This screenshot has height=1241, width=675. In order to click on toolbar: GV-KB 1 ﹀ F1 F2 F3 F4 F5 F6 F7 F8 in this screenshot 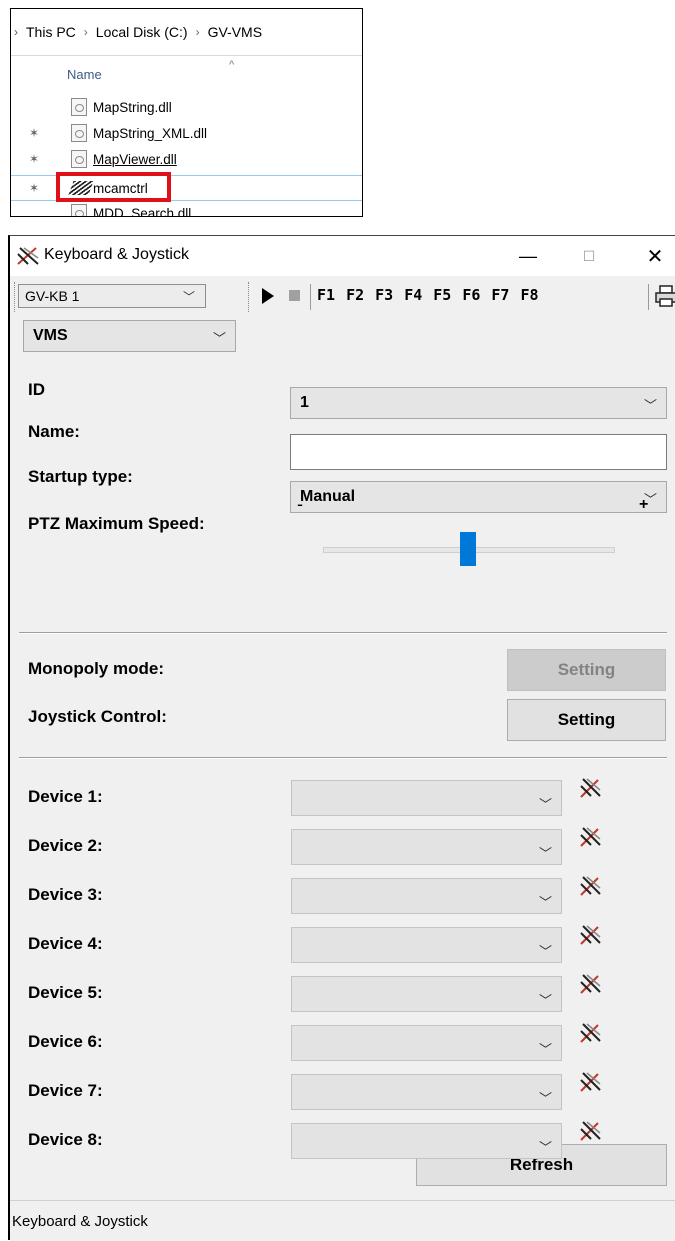, I will do `click(342, 296)`.